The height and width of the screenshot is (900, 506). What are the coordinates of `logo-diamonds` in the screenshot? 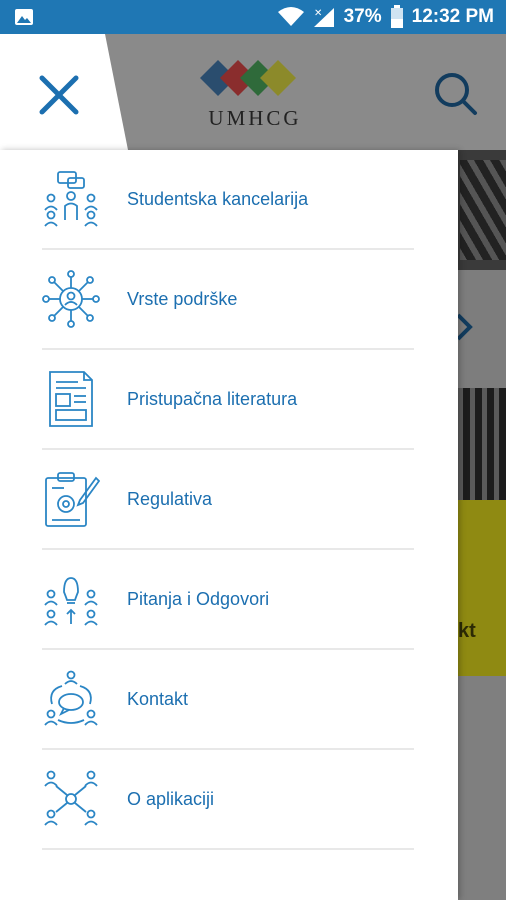 It's located at (248, 78).